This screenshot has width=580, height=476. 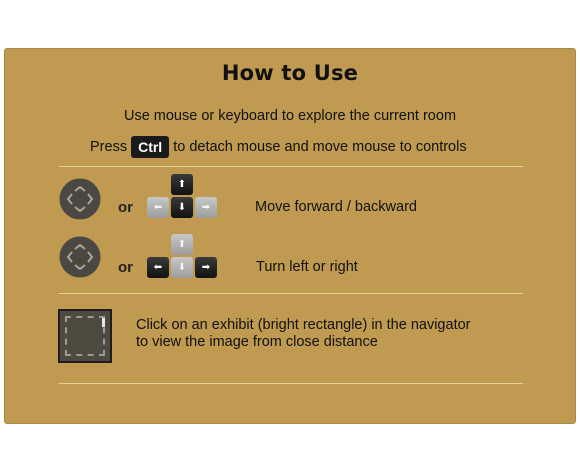 I want to click on arrow-keys-forward-backward: ⬆ ⬅ ⬇ ➡, so click(x=182, y=197).